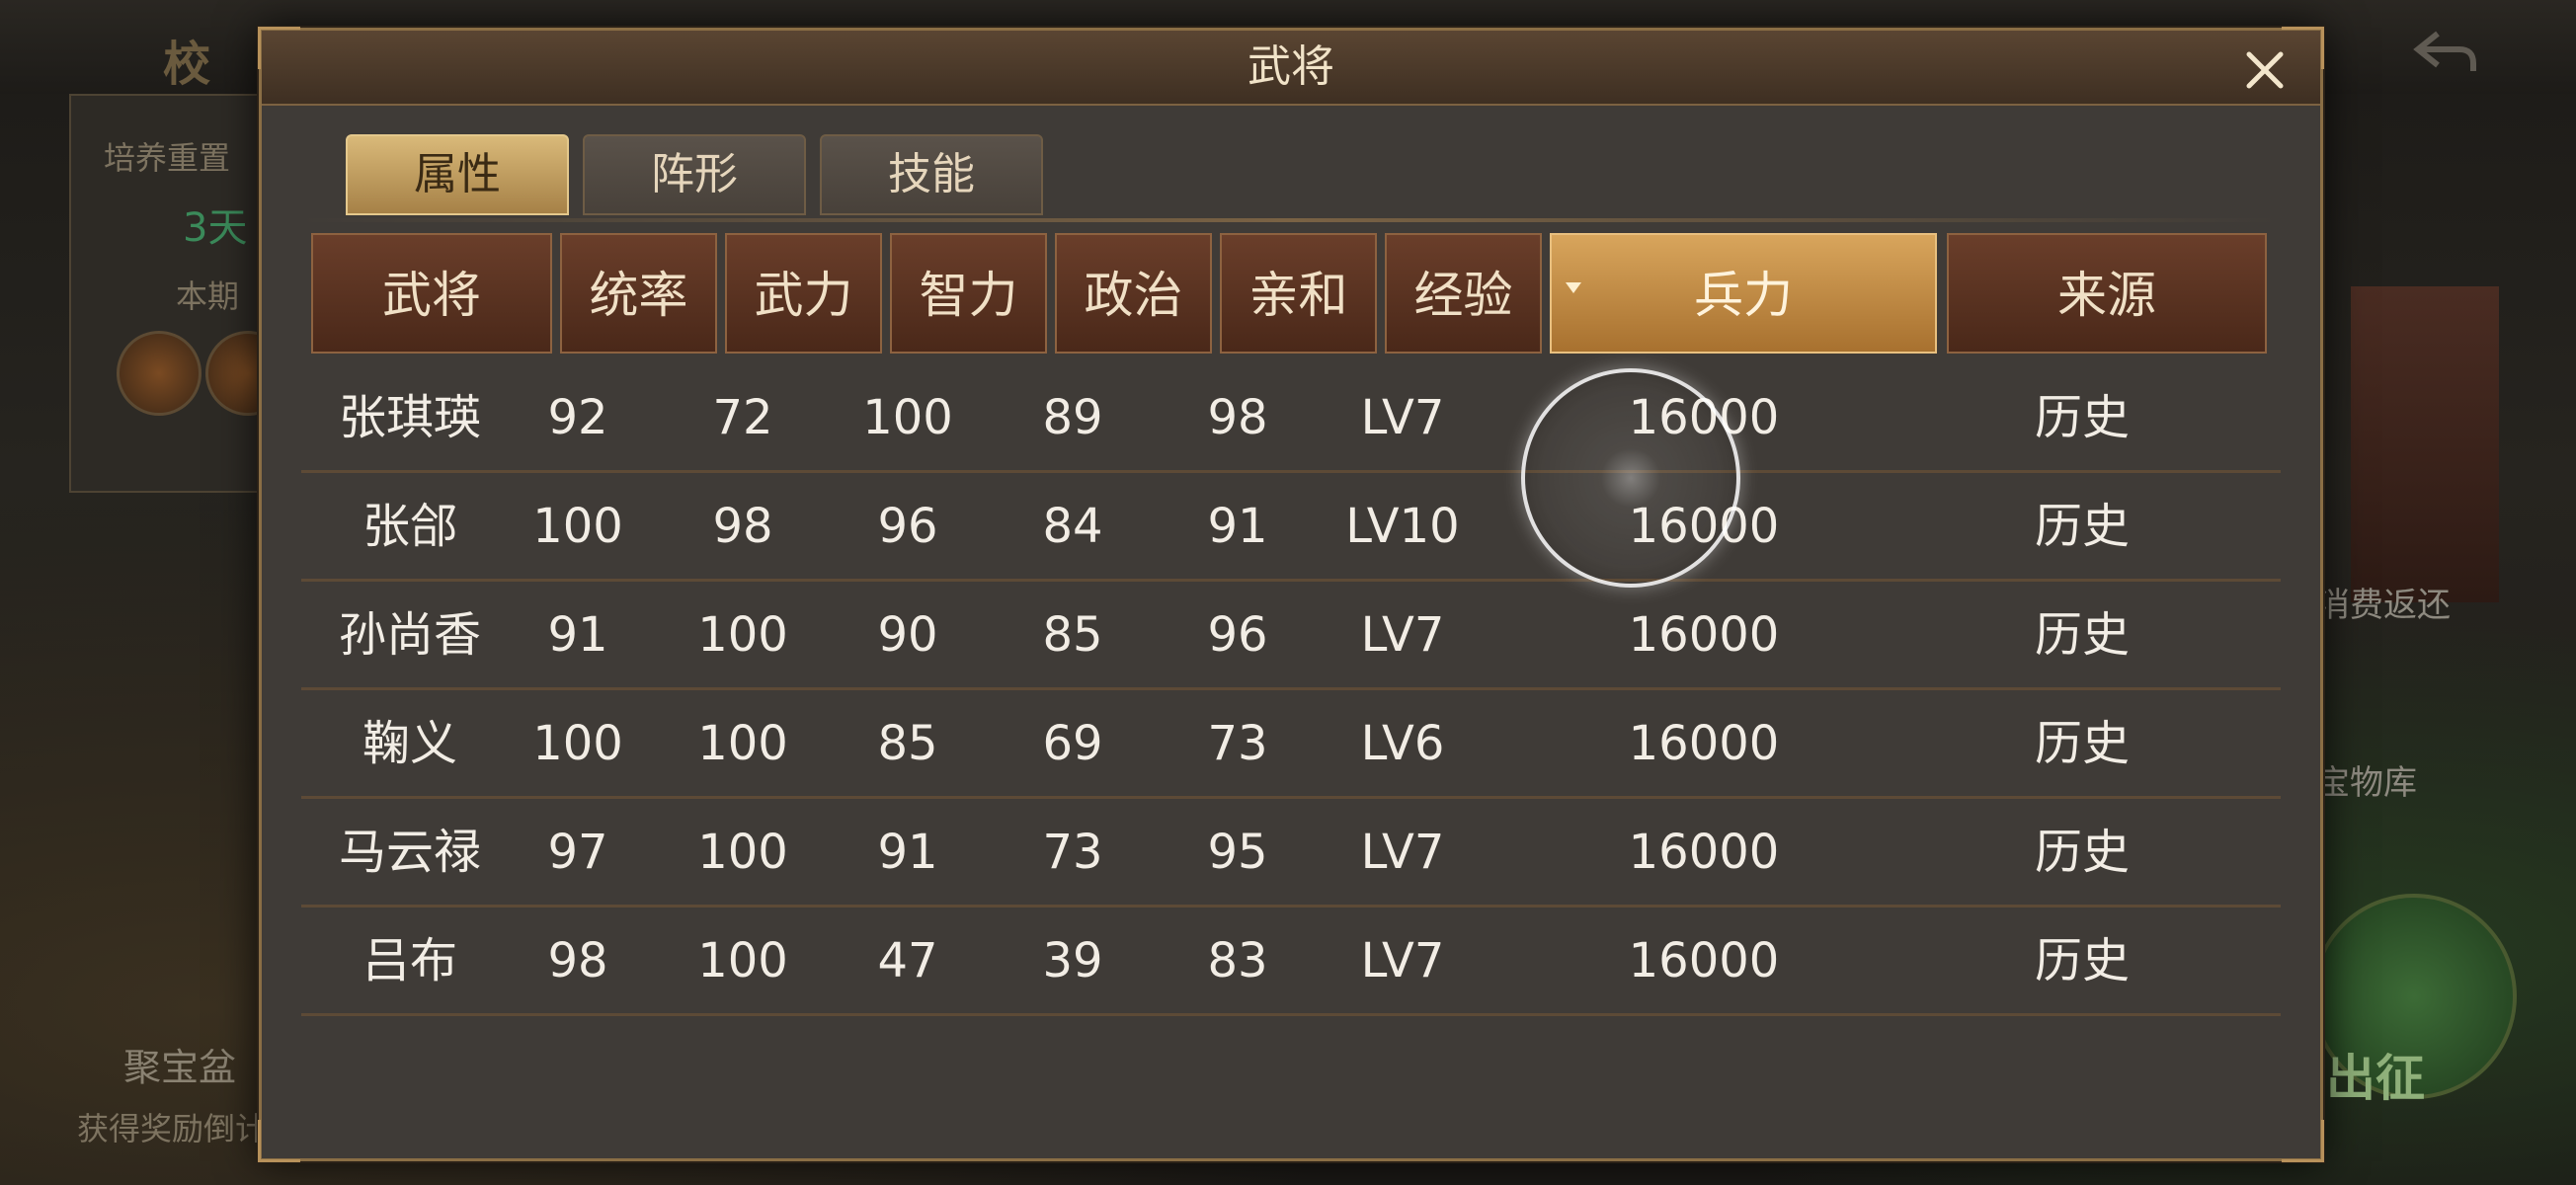 The height and width of the screenshot is (1185, 2576). I want to click on tab-attributes: 属性, so click(457, 175).